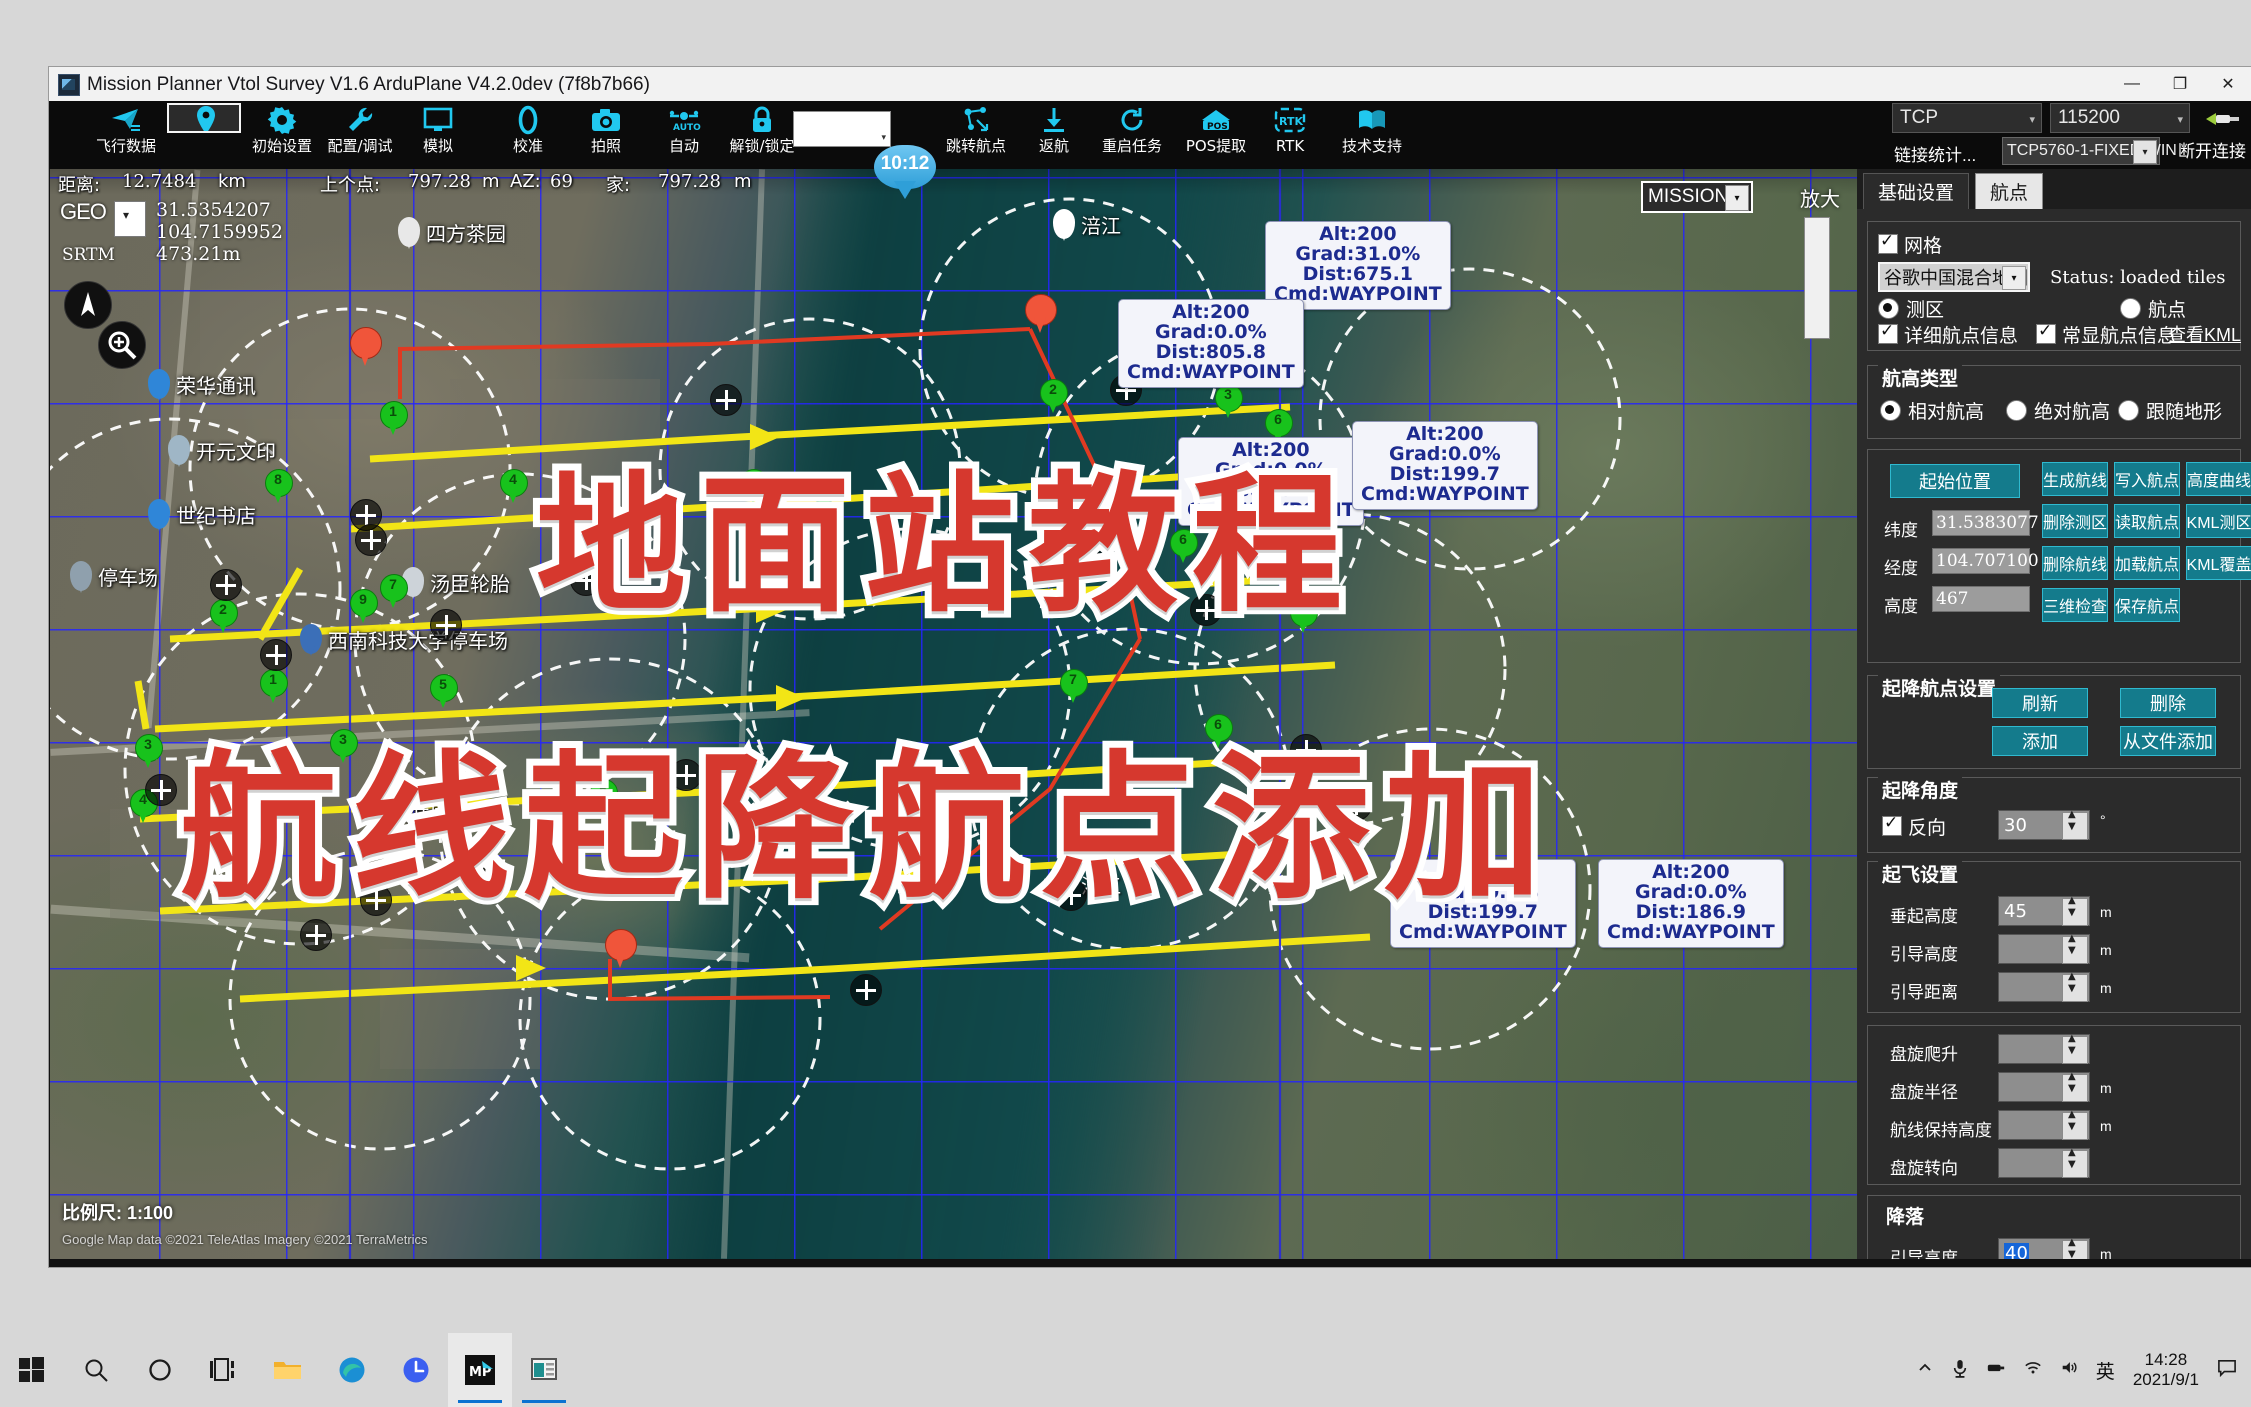 The height and width of the screenshot is (1407, 2251). What do you see at coordinates (2204, 334) in the screenshot?
I see `view-kml-link: 查看KML` at bounding box center [2204, 334].